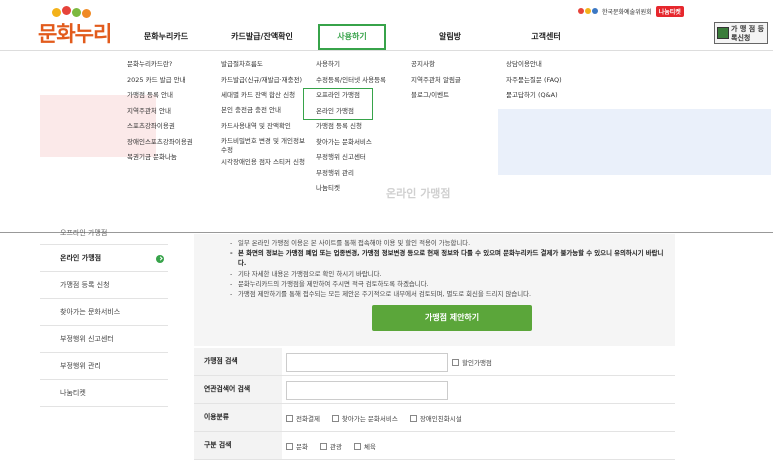  I want to click on menu-item: 본인 충전금 충전 안내, so click(263, 111).